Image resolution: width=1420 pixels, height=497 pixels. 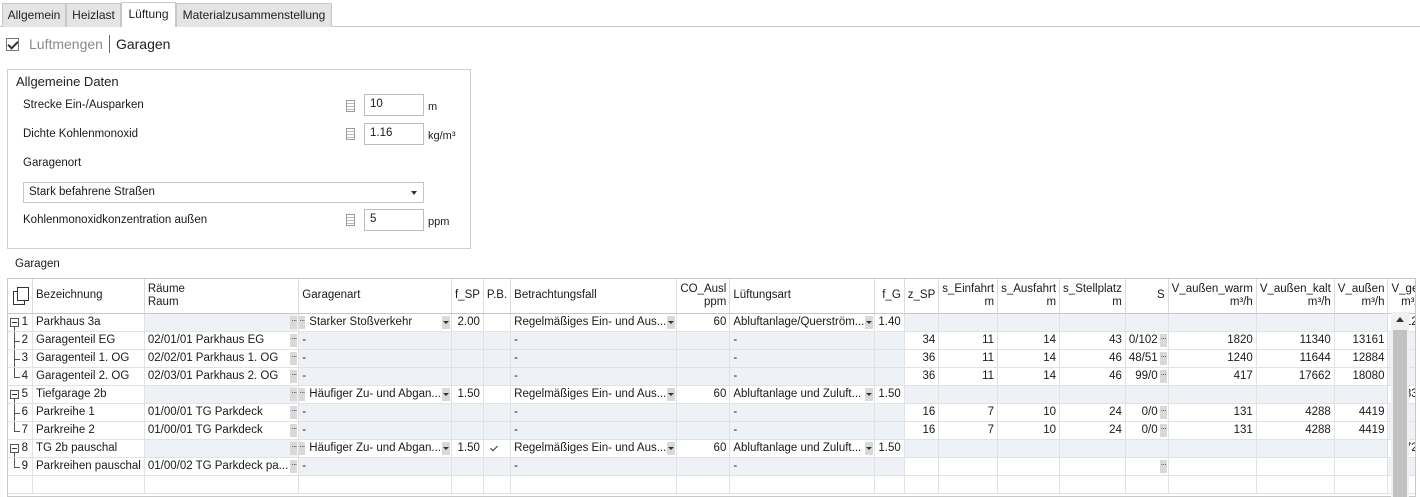 What do you see at coordinates (594, 358) in the screenshot?
I see `cell-betrachtungsfall: -` at bounding box center [594, 358].